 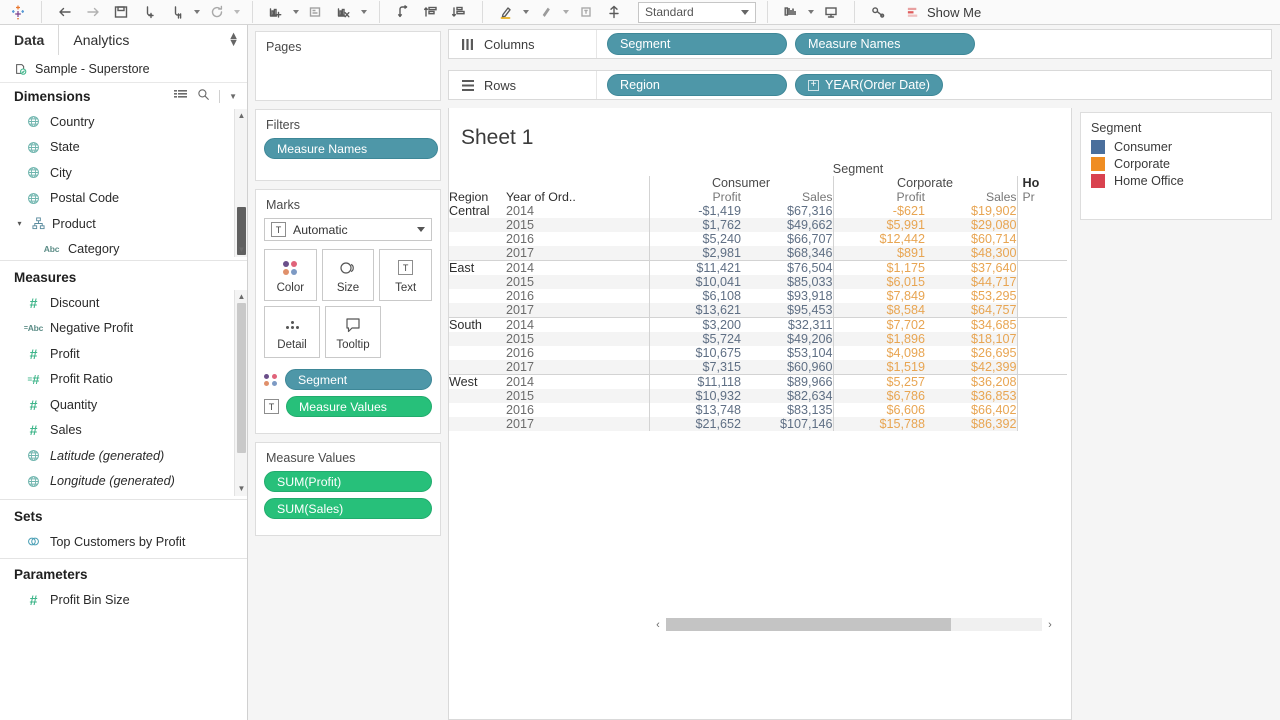 I want to click on measures-scroll-up-icon: ▲, so click(x=241, y=297).